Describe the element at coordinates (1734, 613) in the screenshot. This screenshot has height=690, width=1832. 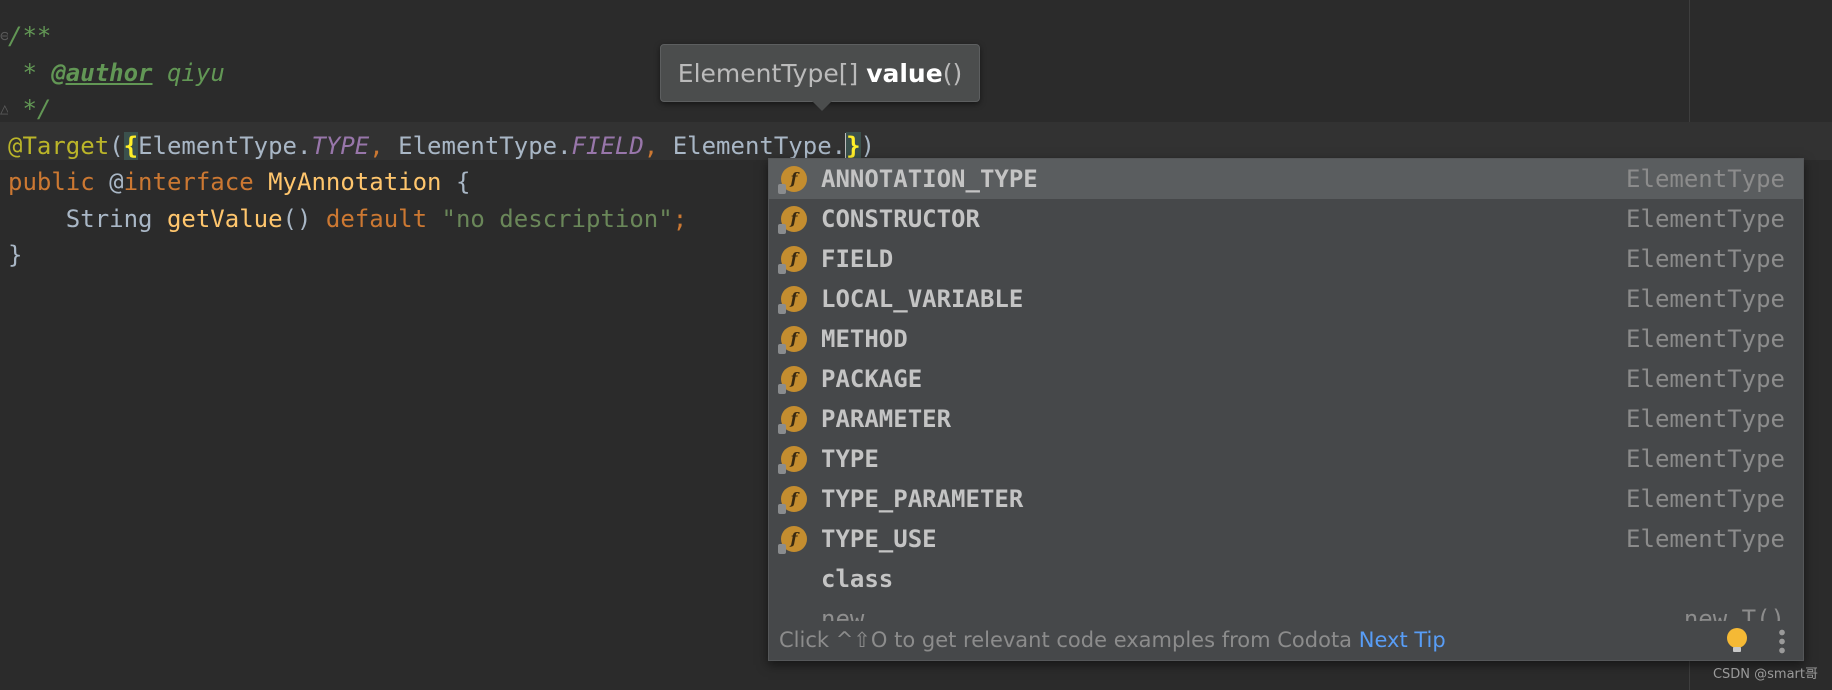
I see `completion-item-type: new T()` at that location.